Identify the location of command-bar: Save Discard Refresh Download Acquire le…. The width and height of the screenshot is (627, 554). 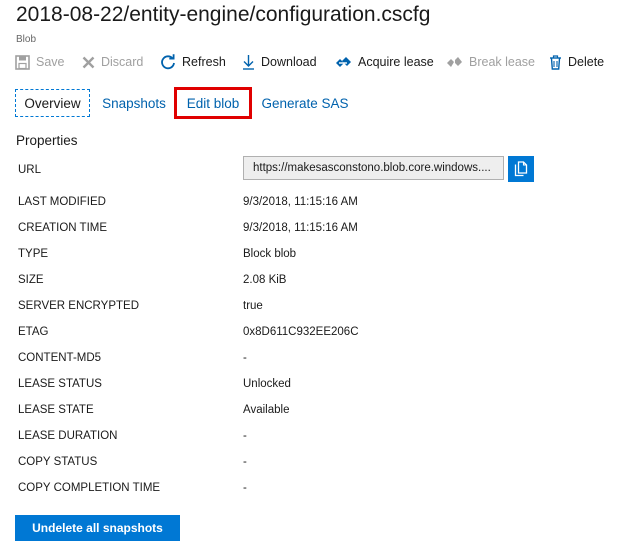
(313, 62).